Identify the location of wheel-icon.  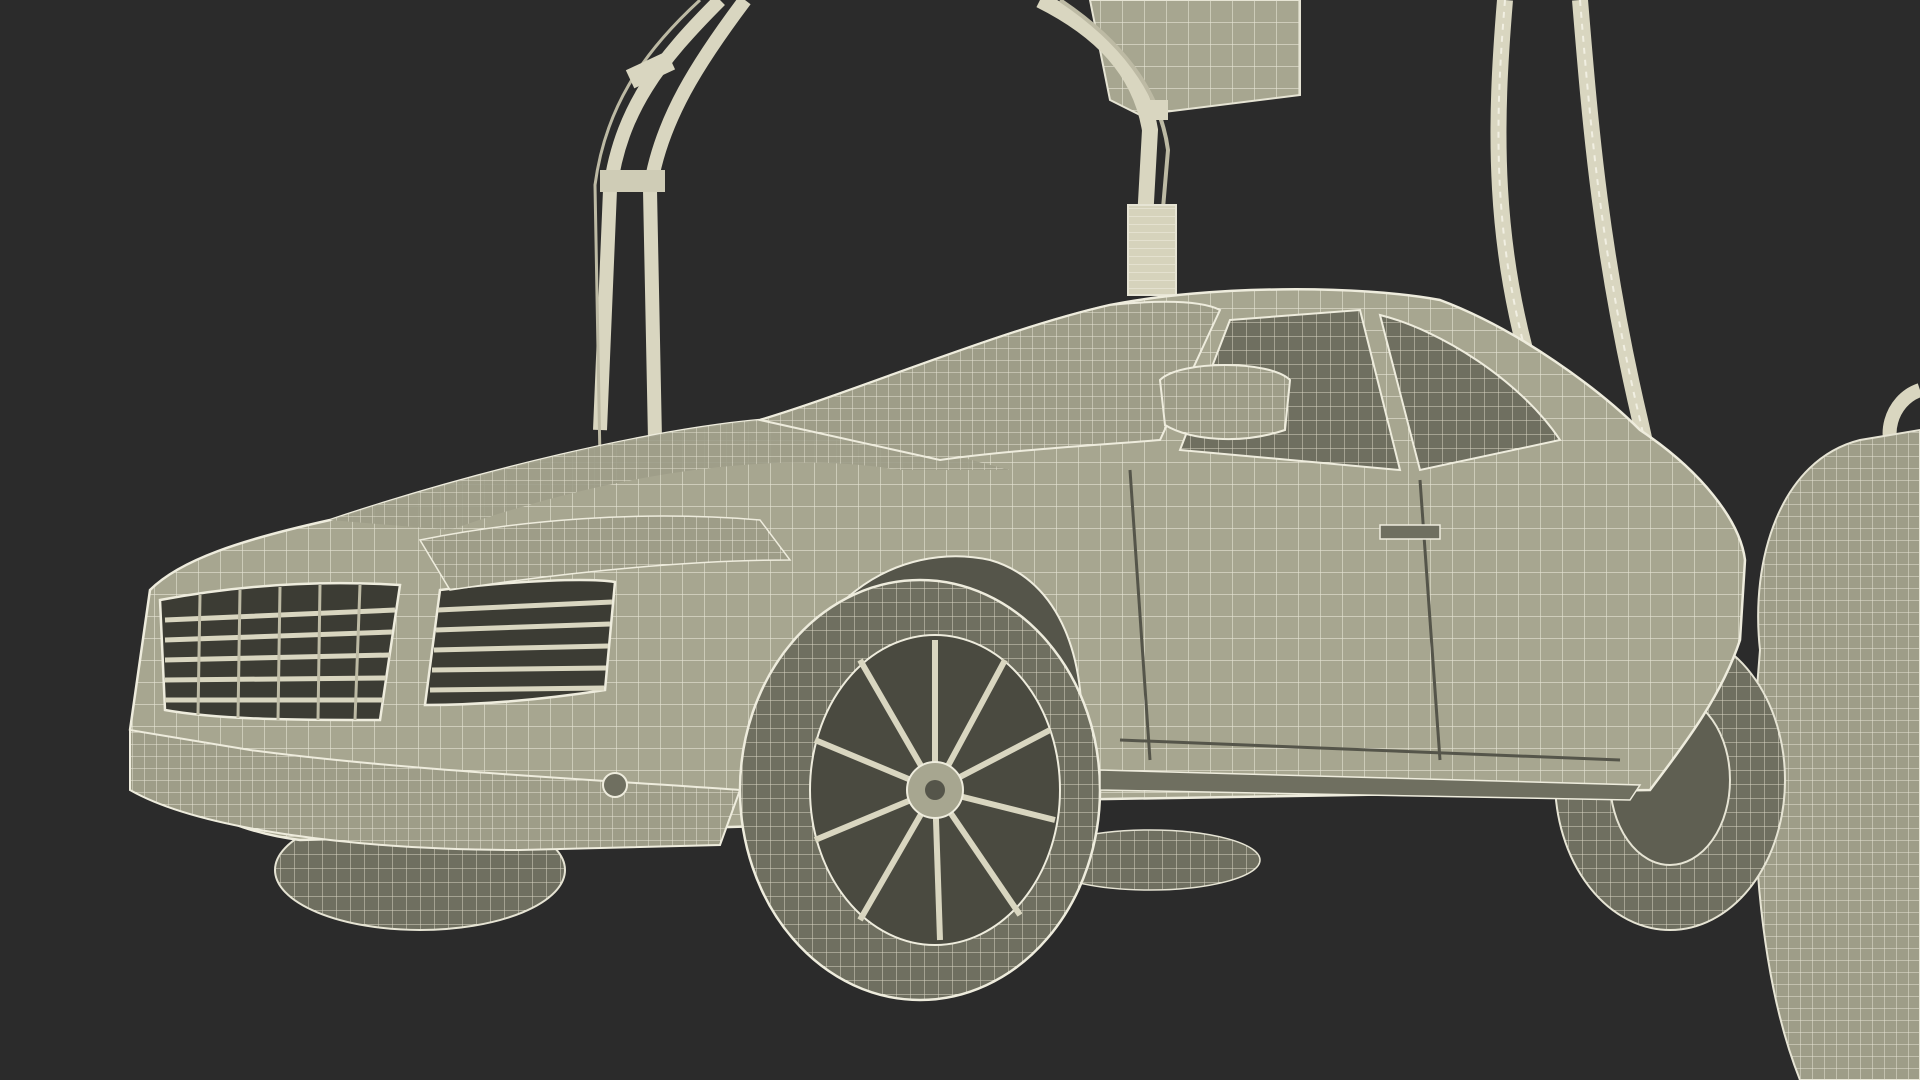
(920, 790).